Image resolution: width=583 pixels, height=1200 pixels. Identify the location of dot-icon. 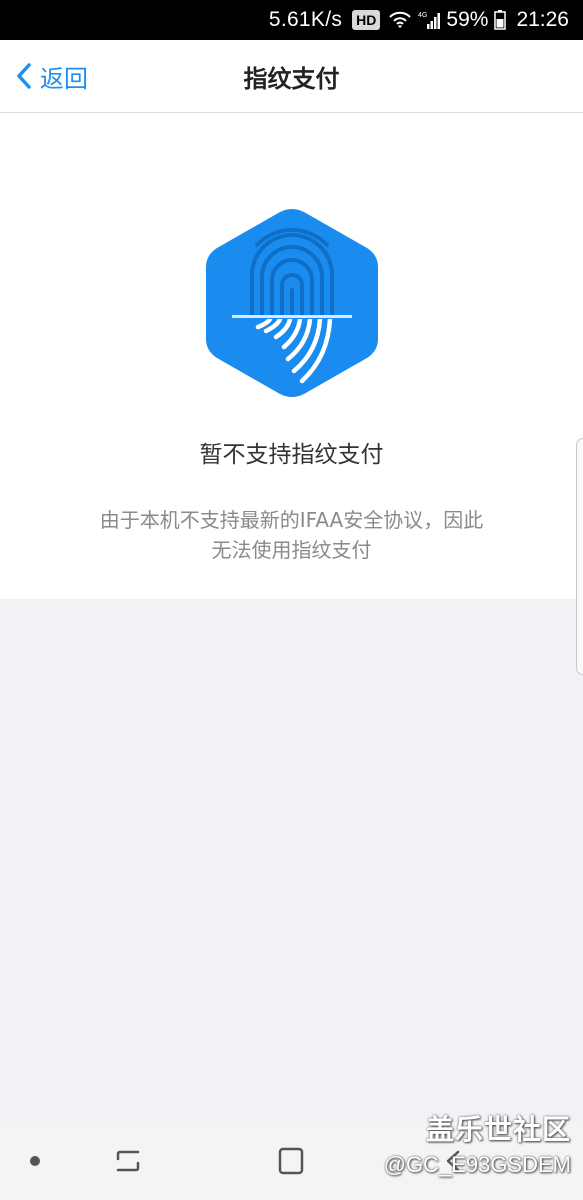
(35, 1161).